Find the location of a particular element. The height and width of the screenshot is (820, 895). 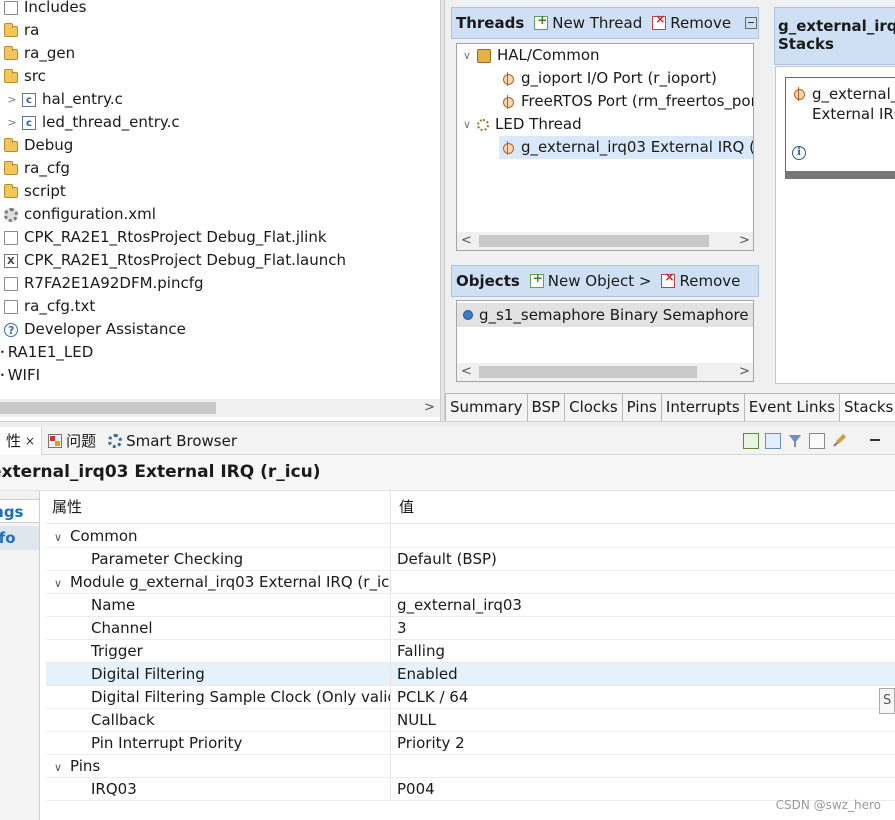

tree-item-pincfg: R7FA2E1A92DFM.pincfg is located at coordinates (104, 283).